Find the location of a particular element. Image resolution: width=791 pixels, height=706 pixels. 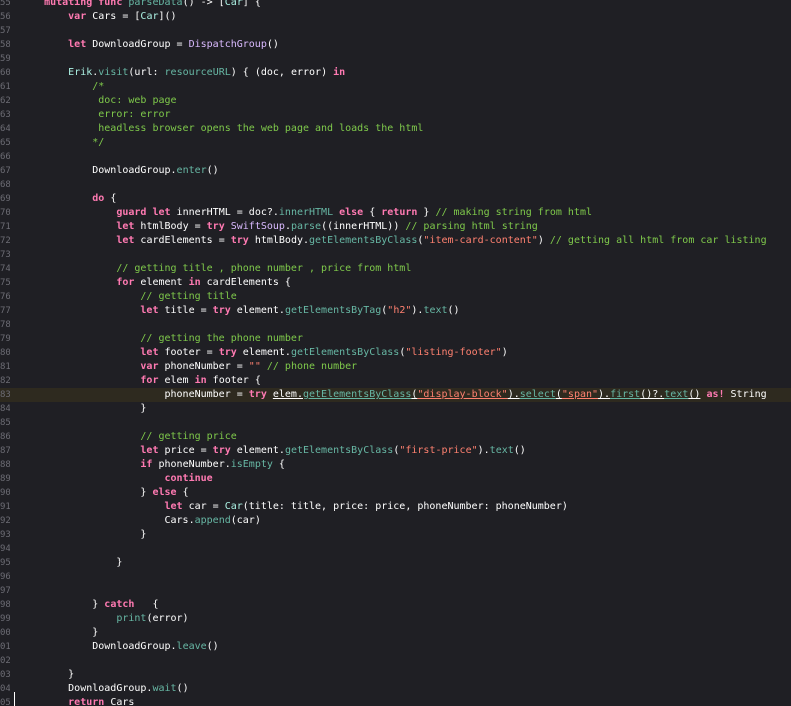

code-token: { is located at coordinates (185, 492).